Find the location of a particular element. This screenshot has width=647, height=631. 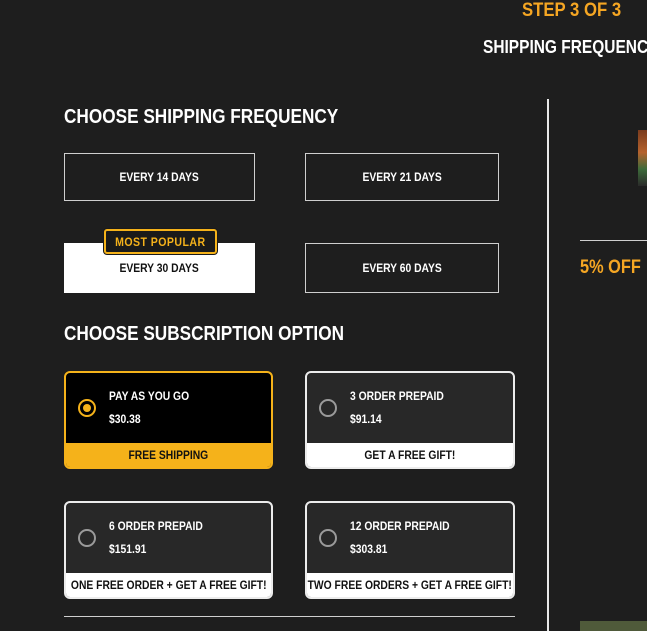

discount-label: 5% OFF is located at coordinates (610, 267).